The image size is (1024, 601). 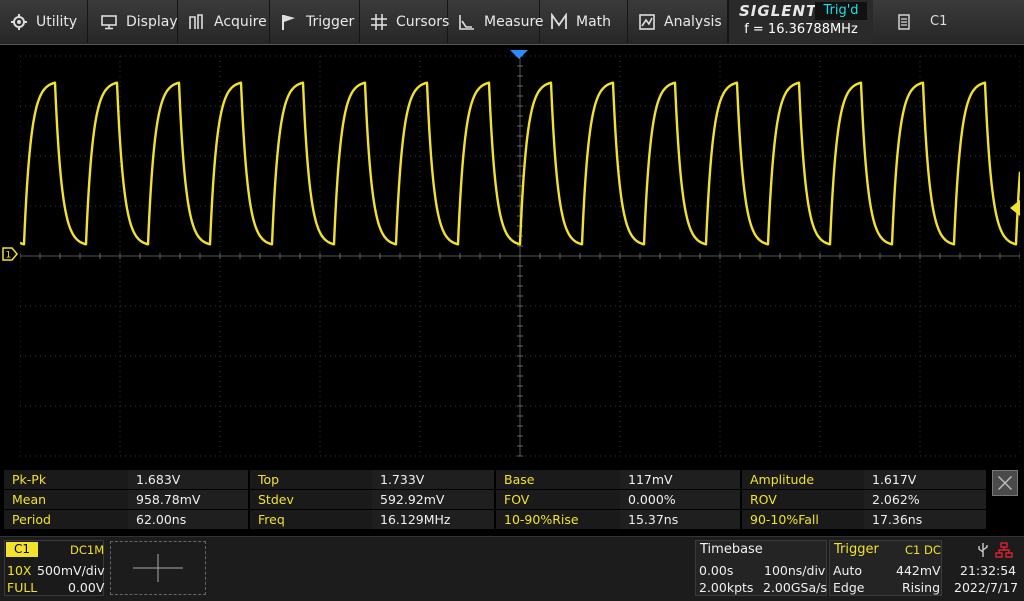 I want to click on close-icon, so click(x=1005, y=483).